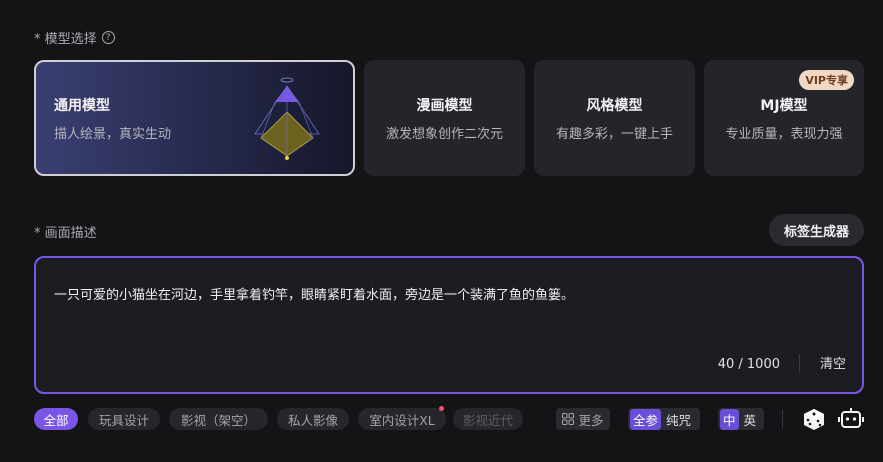  What do you see at coordinates (614, 118) in the screenshot?
I see `model-card-style: 风格模型 有趣多彩，一键上手` at bounding box center [614, 118].